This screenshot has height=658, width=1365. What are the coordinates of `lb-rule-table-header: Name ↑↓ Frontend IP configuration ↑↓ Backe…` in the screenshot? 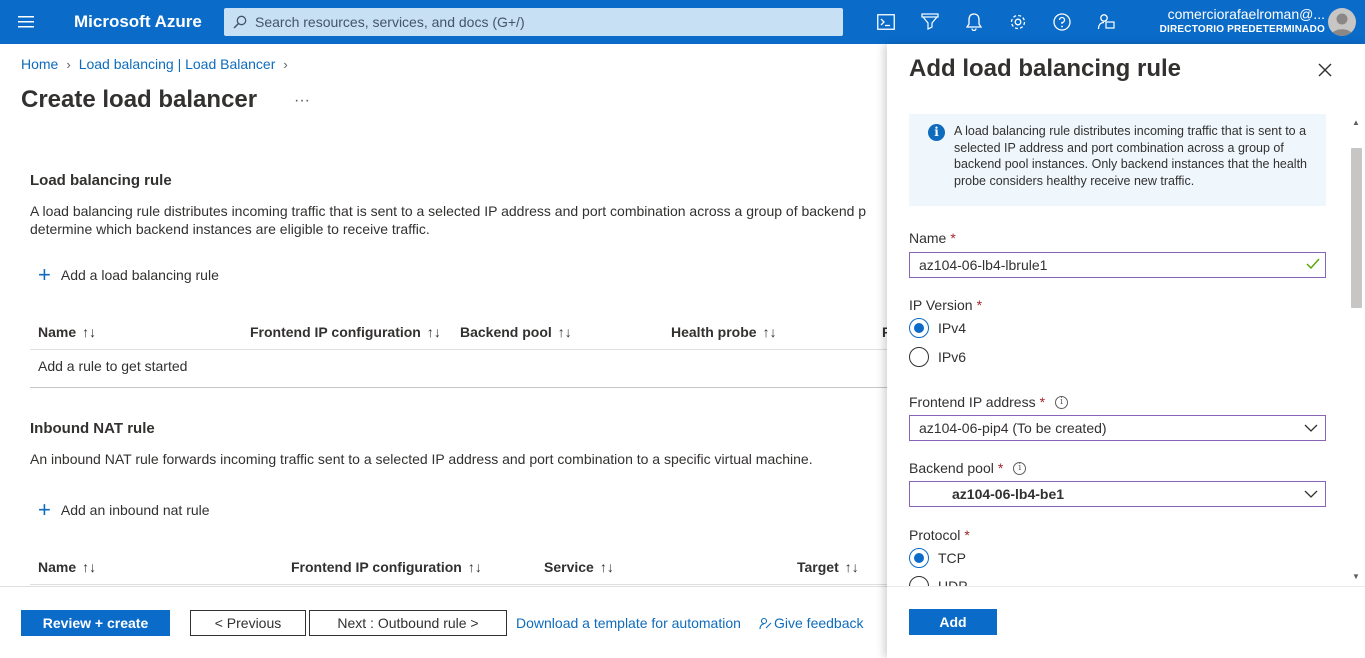 It's located at (458, 332).